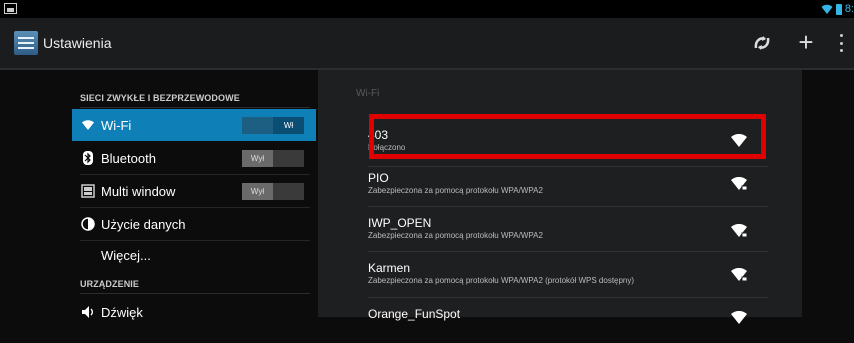 This screenshot has height=343, width=854. What do you see at coordinates (26, 43) in the screenshot?
I see `settings-app-icon` at bounding box center [26, 43].